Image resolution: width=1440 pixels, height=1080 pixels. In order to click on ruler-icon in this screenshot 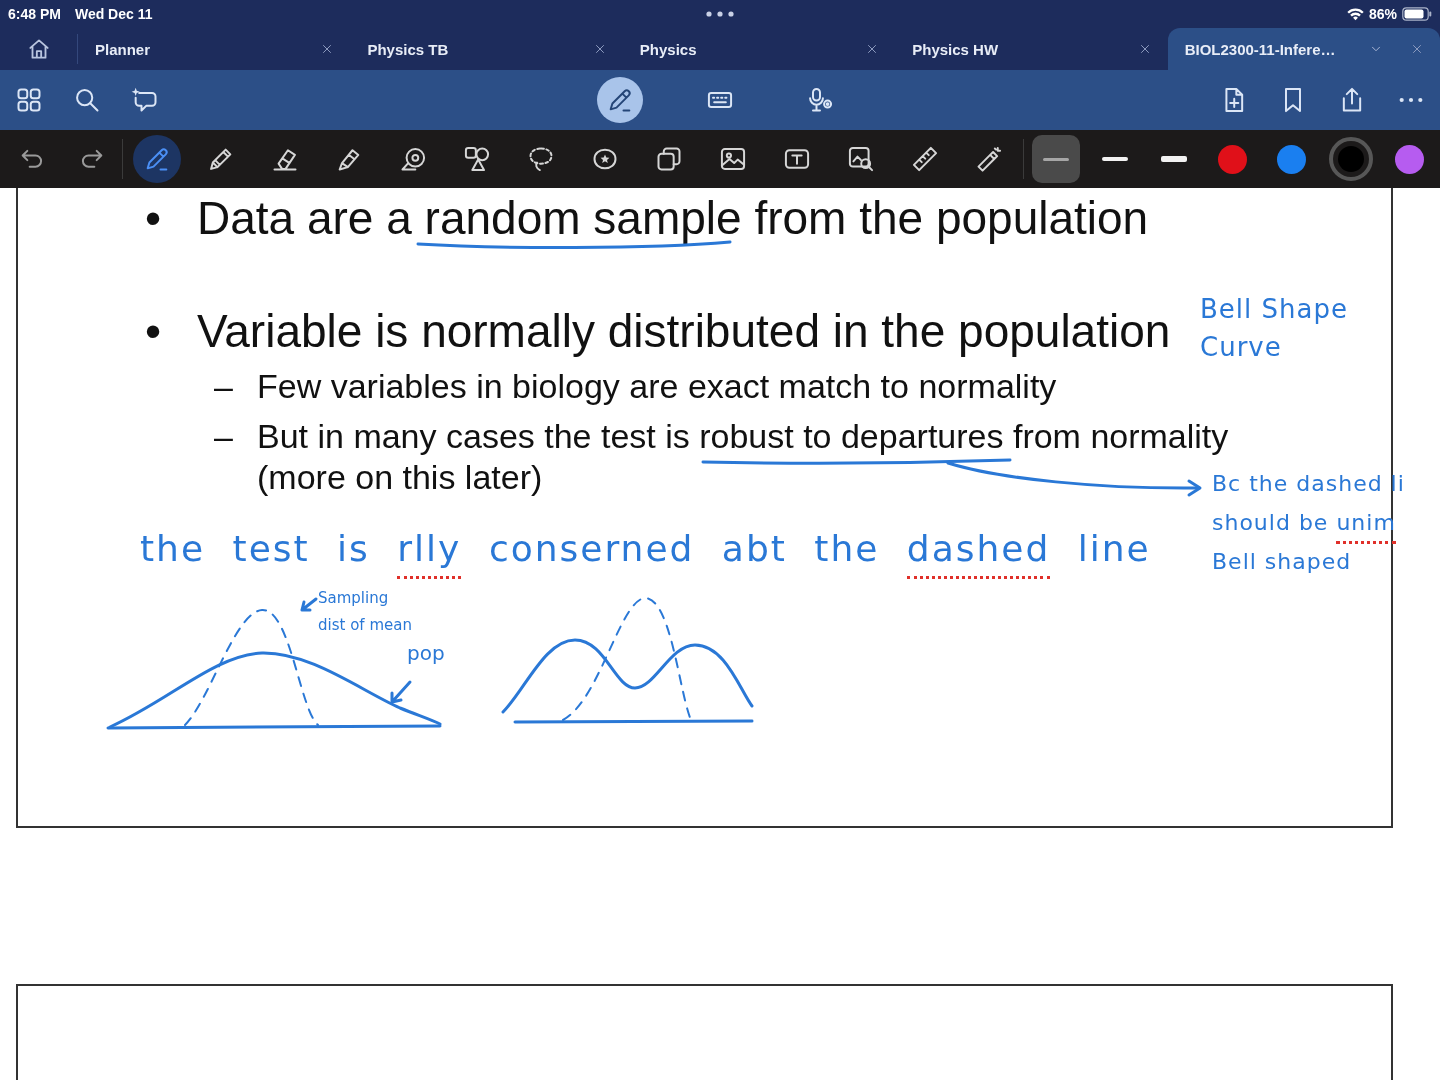, I will do `click(925, 159)`.